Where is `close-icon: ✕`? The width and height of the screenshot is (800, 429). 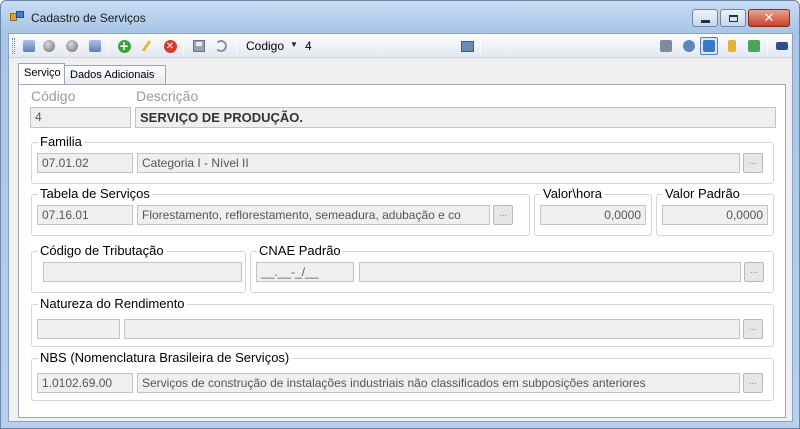
close-icon: ✕ is located at coordinates (769, 18).